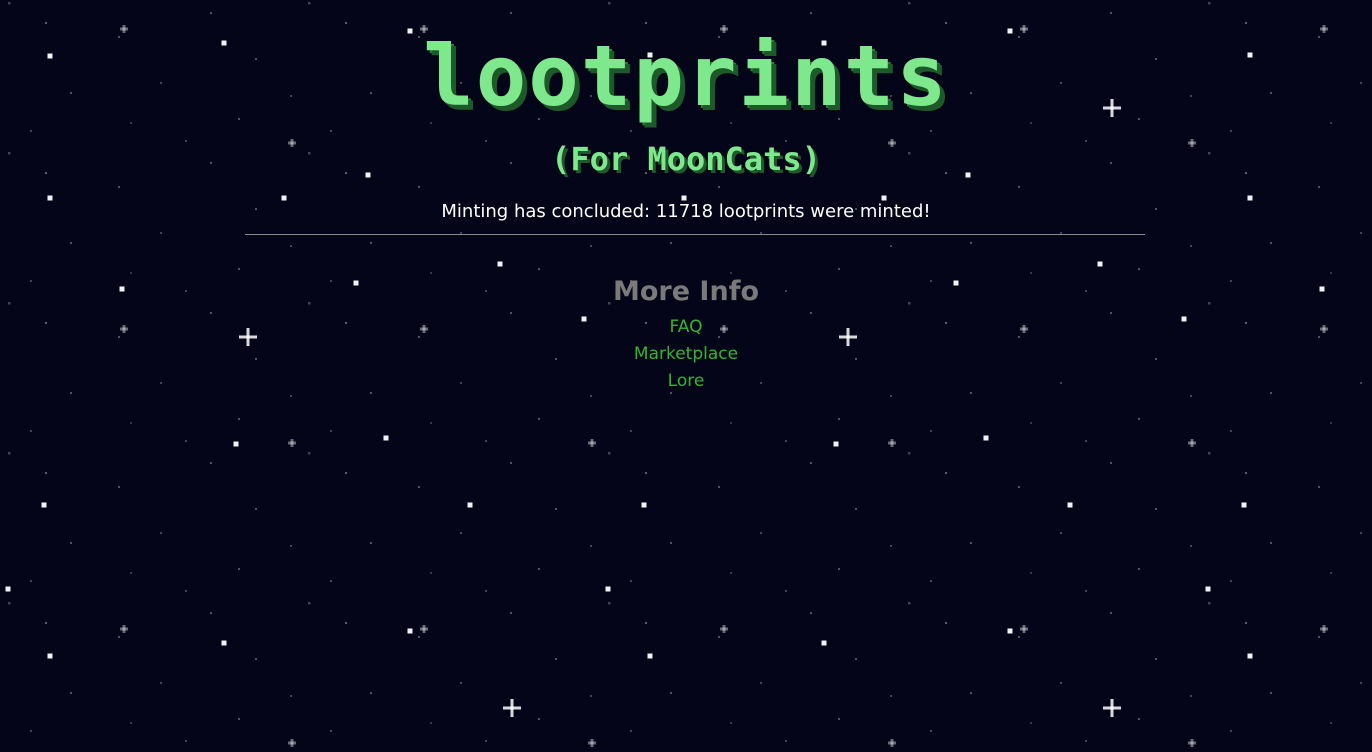  Describe the element at coordinates (685, 291) in the screenshot. I see `more-info-heading: More Info` at that location.